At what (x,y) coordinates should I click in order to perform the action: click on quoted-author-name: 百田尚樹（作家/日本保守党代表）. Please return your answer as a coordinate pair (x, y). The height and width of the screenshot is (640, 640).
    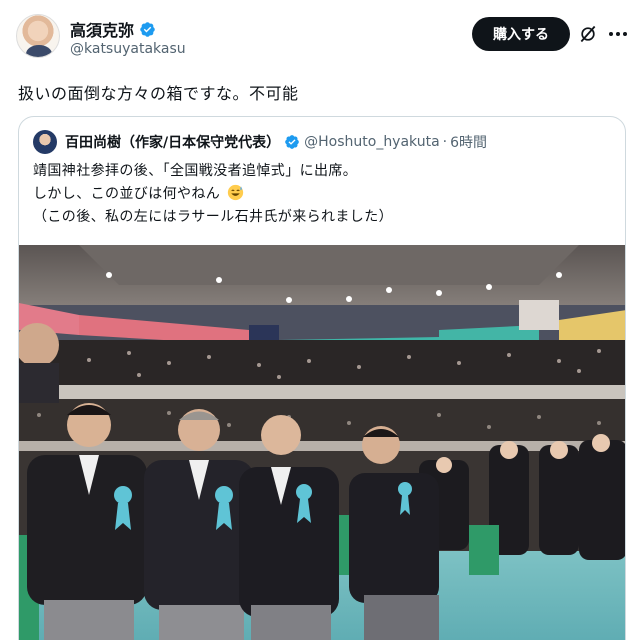
    Looking at the image, I should click on (172, 142).